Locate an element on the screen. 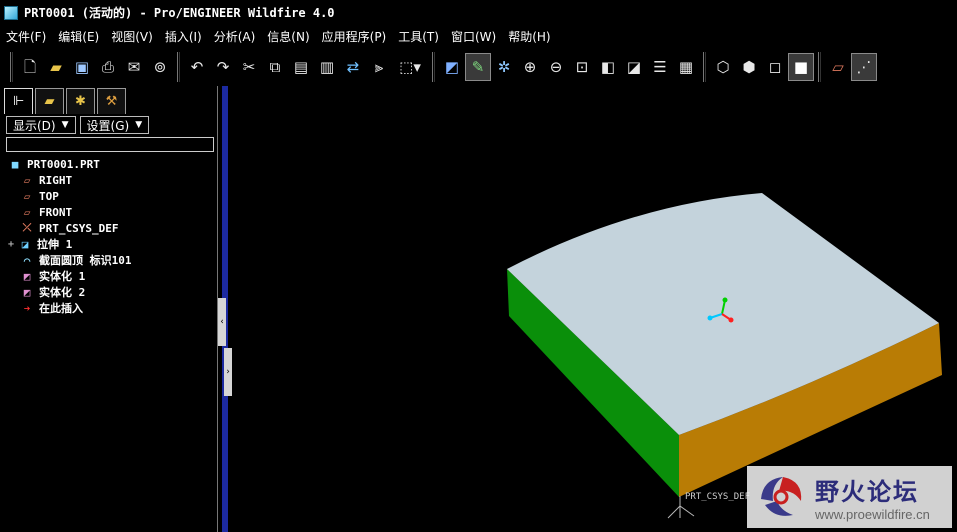 The image size is (957, 532). menu-analysis: 分析(A) is located at coordinates (235, 36).